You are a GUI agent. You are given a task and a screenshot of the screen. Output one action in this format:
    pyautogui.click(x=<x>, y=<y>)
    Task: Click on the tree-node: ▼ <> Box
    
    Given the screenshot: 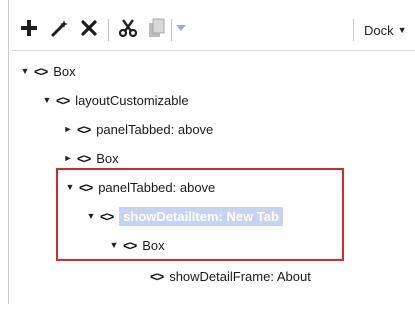 What is the action you would take?
    pyautogui.click(x=47, y=71)
    